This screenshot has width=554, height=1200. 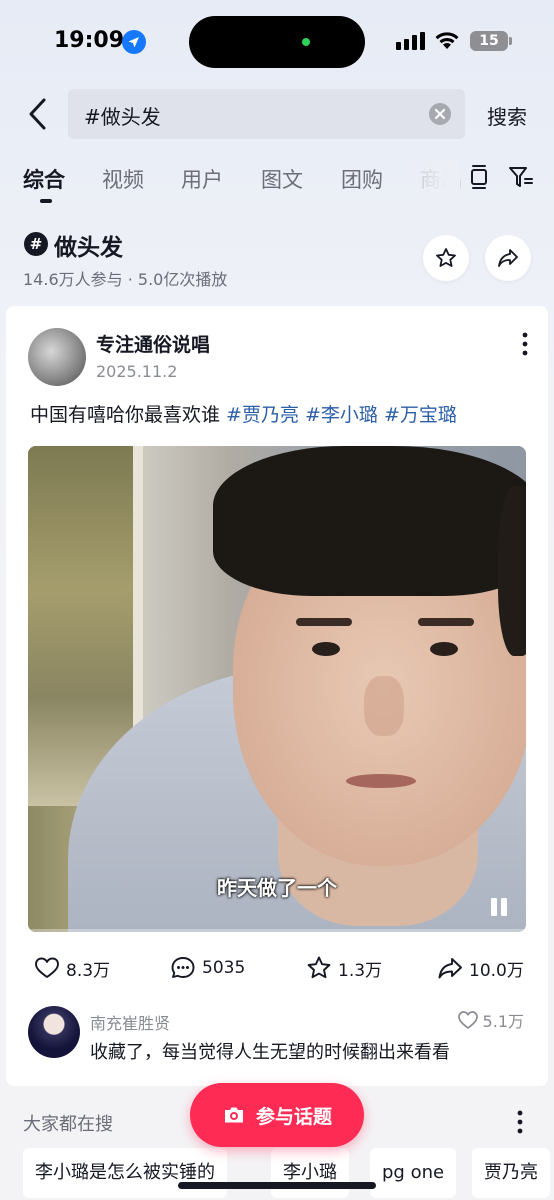 What do you see at coordinates (496, 970) in the screenshot?
I see `share-count: 10.0万` at bounding box center [496, 970].